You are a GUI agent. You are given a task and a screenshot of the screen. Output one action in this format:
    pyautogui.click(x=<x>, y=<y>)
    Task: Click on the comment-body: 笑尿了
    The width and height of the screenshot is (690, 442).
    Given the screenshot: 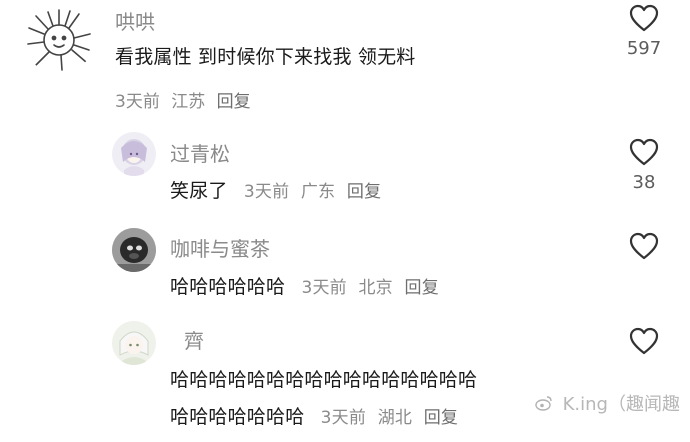 What is the action you would take?
    pyautogui.click(x=199, y=191)
    